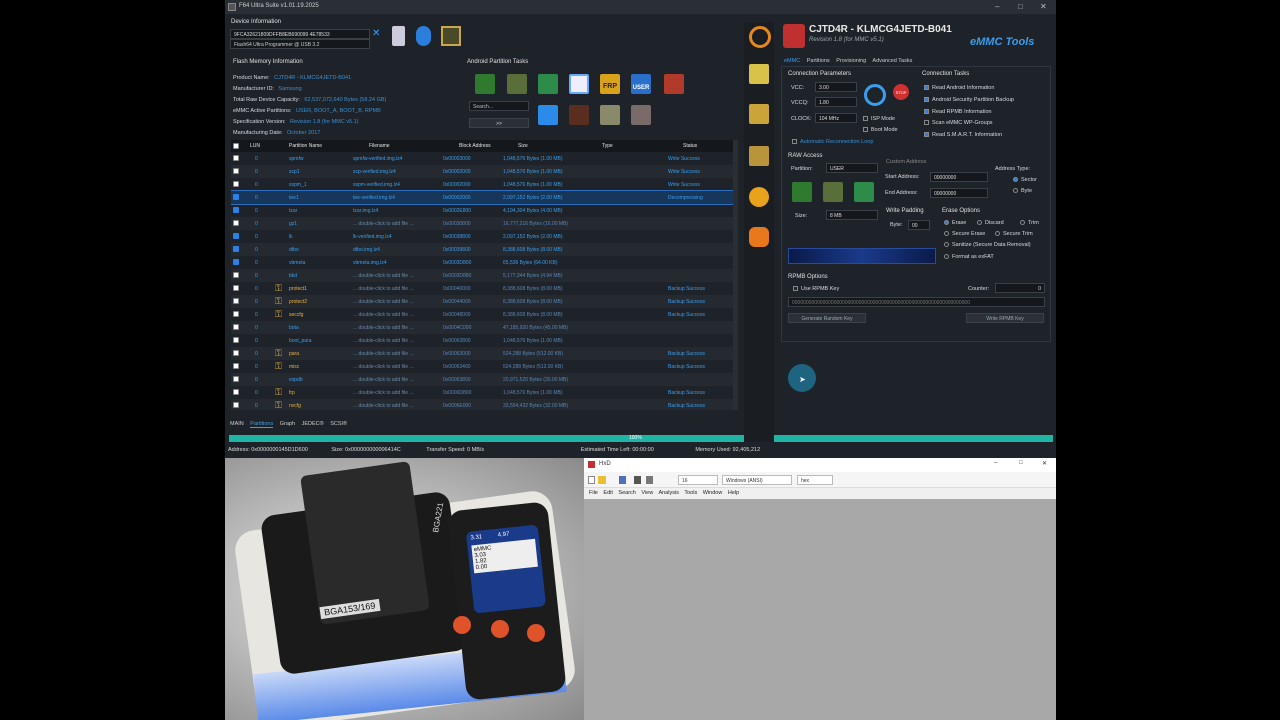 The image size is (1280, 720). Describe the element at coordinates (759, 237) in the screenshot. I see `user-tool-icon` at that location.